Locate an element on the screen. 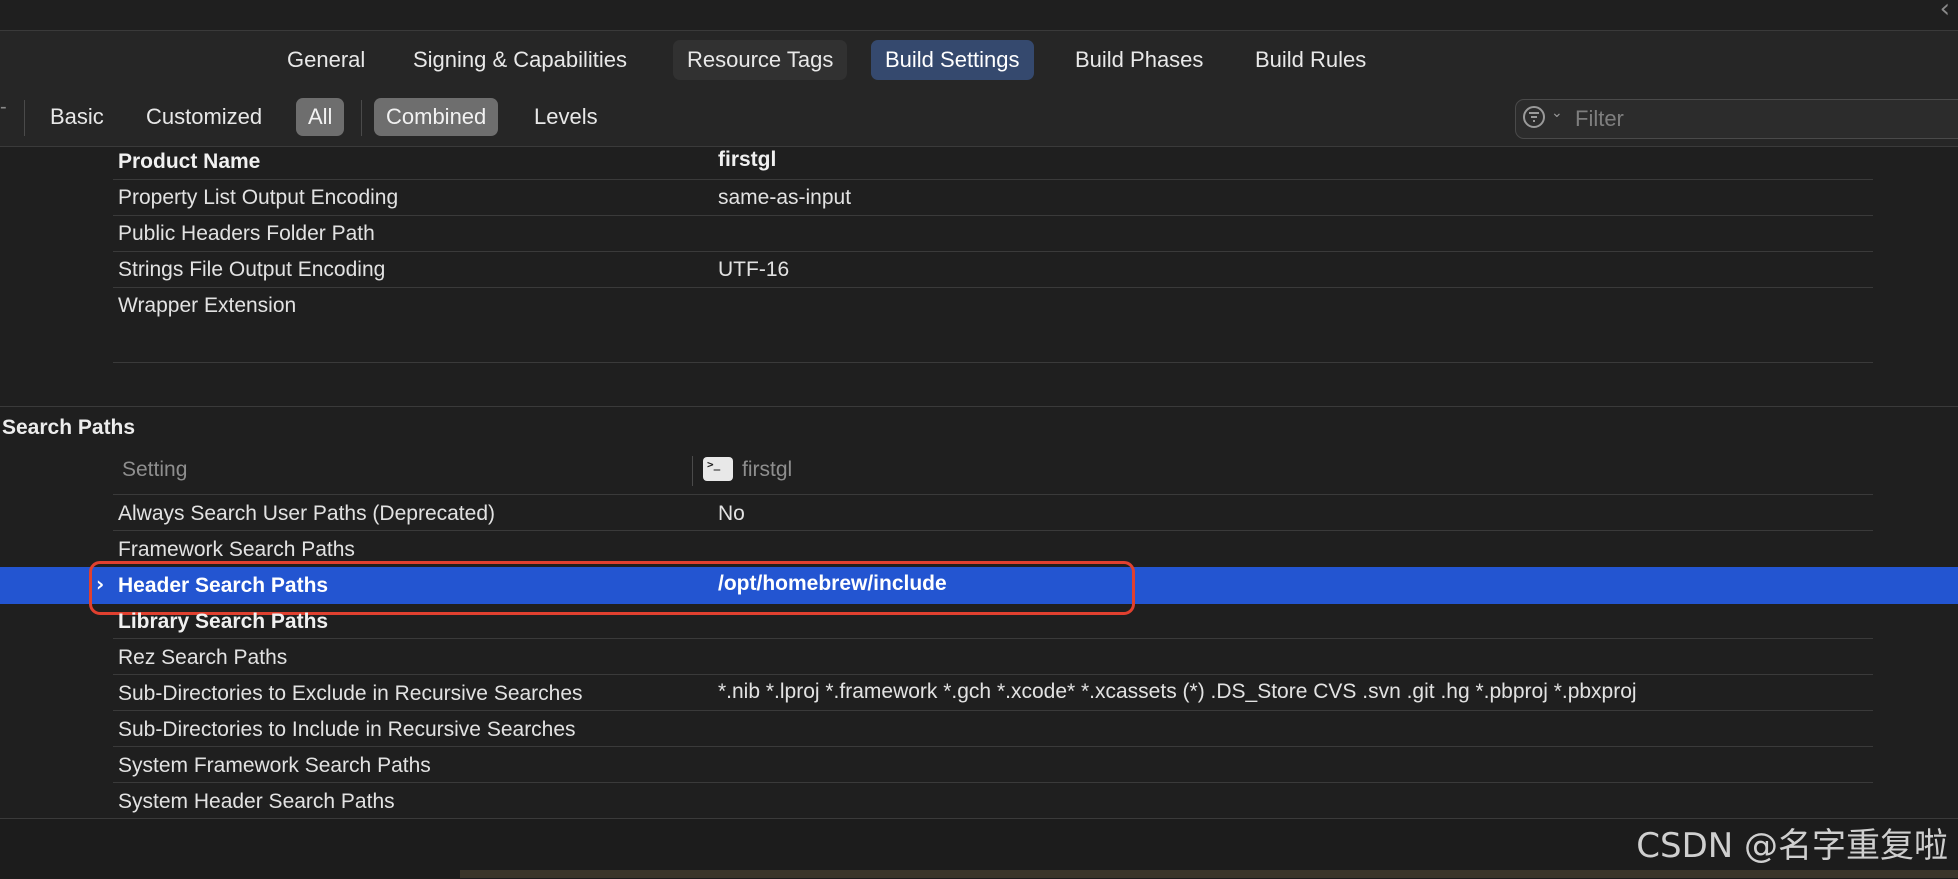 The width and height of the screenshot is (1958, 879). setting-value: same-as-input is located at coordinates (784, 198).